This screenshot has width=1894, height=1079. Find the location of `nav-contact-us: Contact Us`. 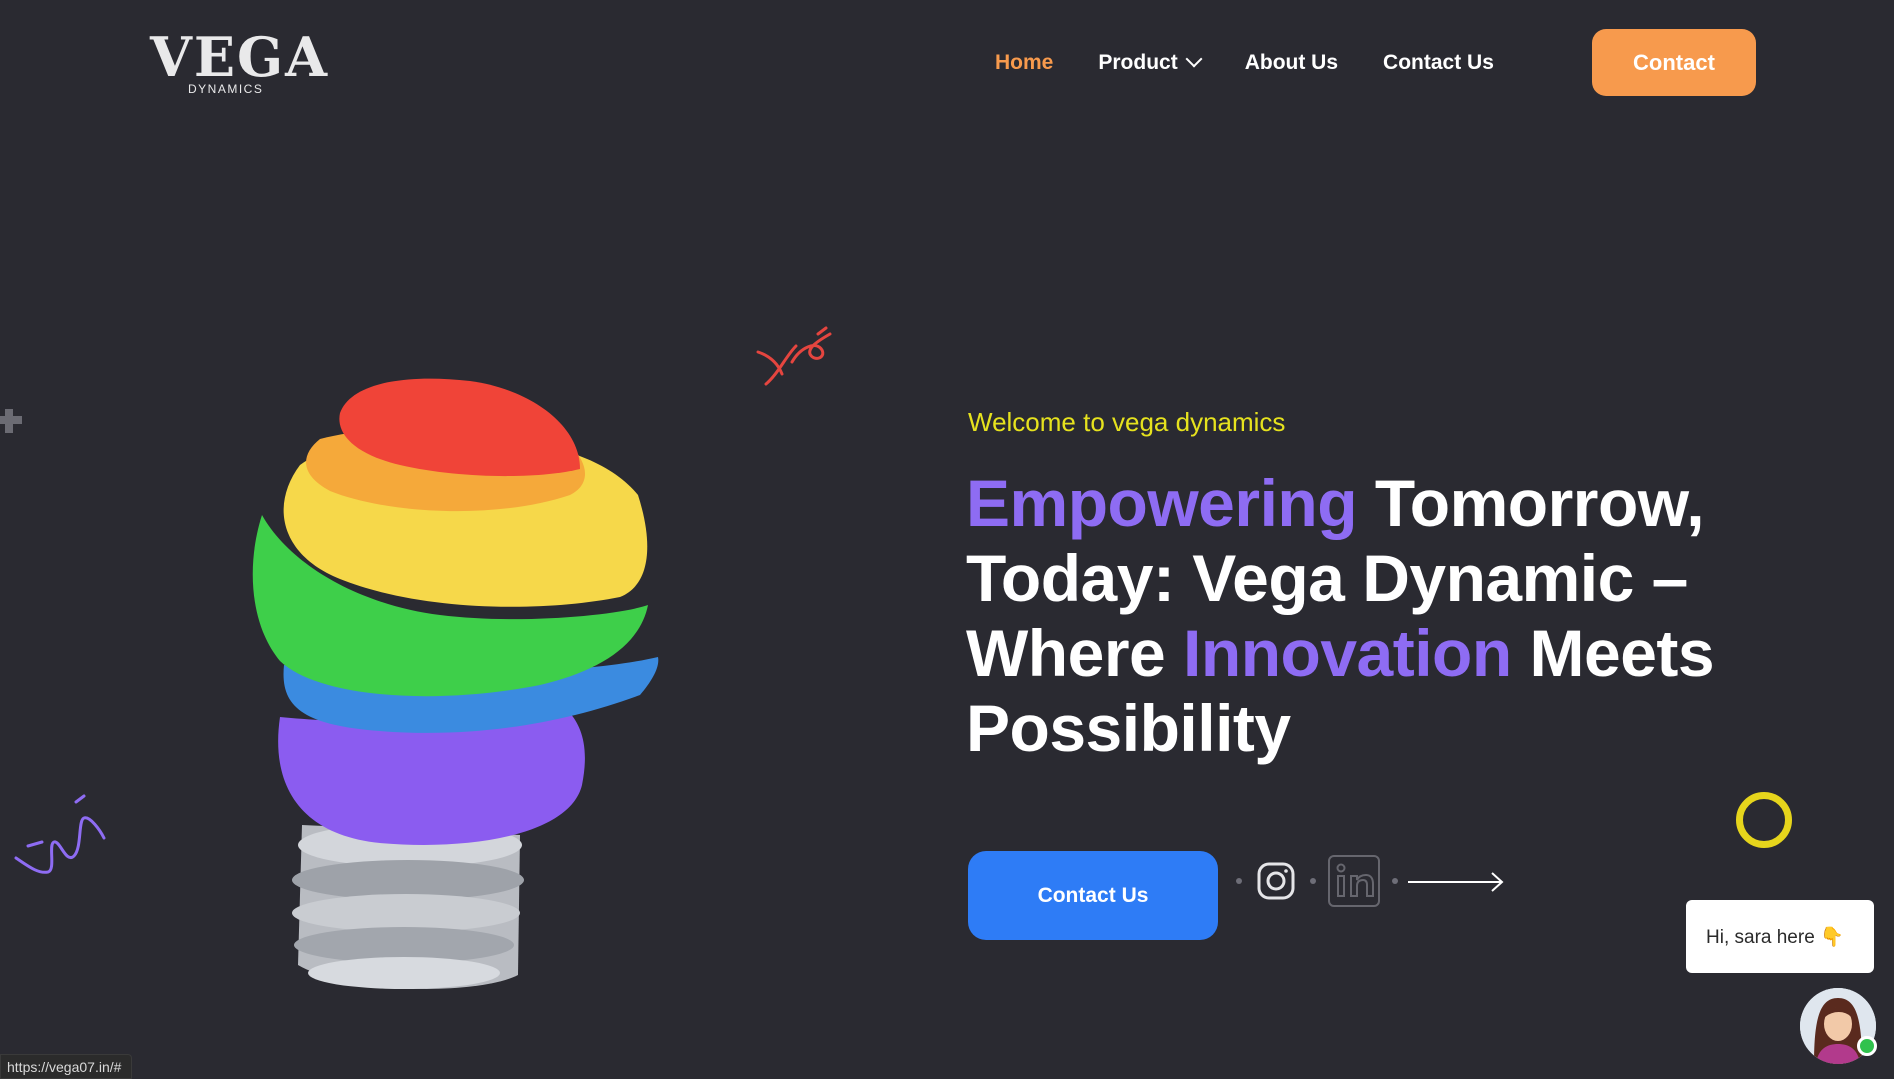

nav-contact-us: Contact Us is located at coordinates (1438, 63).